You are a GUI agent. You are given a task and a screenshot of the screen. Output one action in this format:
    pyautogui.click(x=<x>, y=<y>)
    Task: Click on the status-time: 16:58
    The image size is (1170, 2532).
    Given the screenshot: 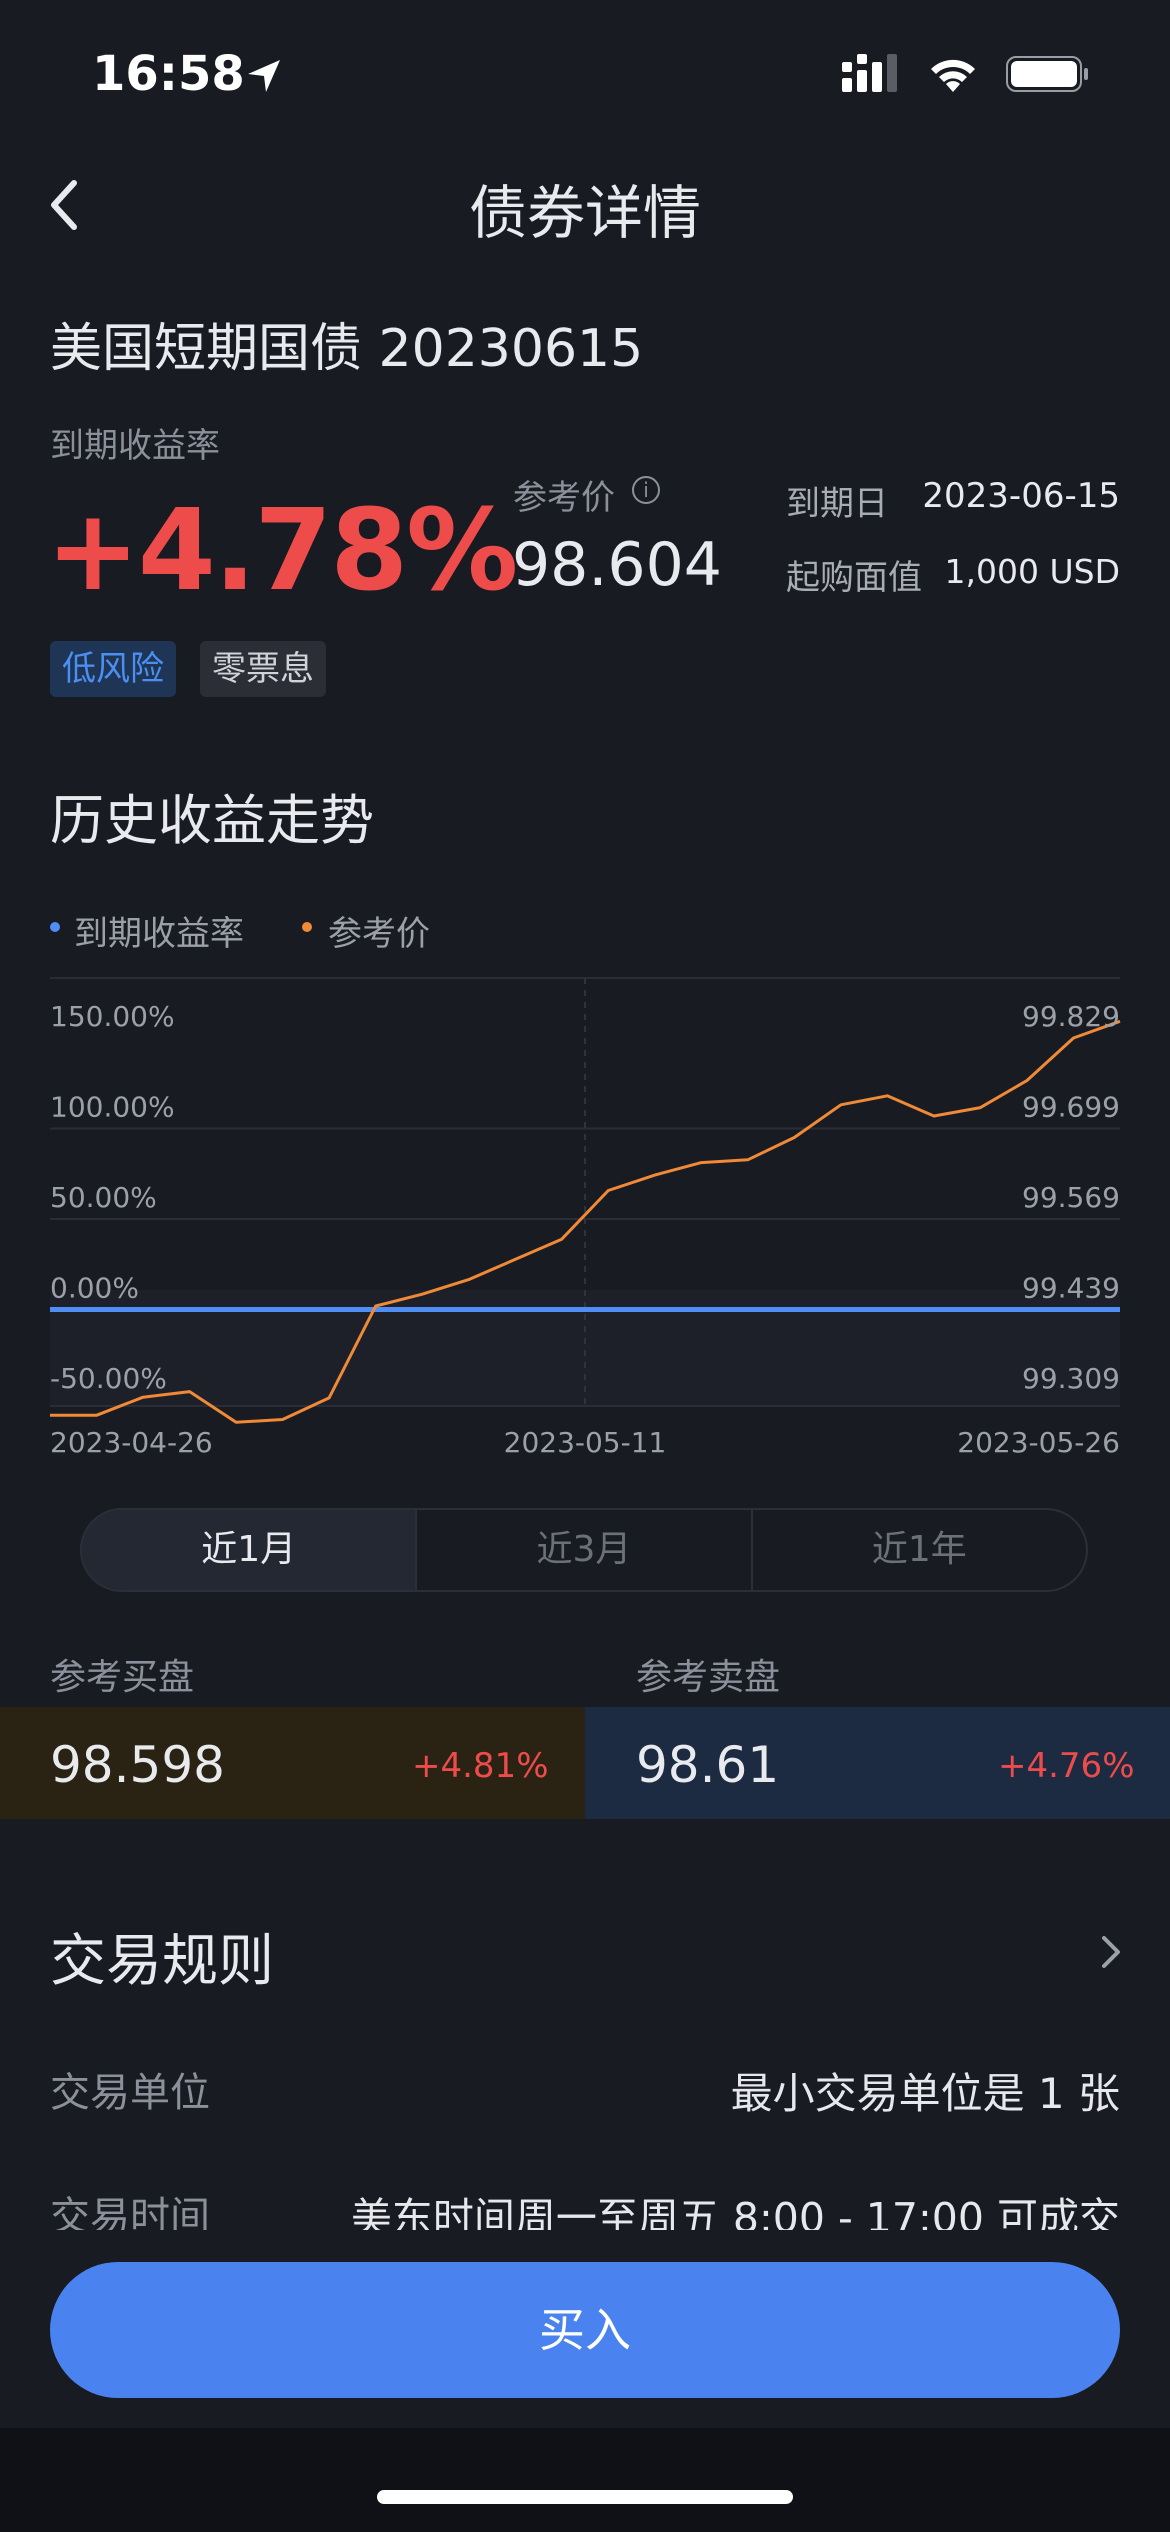 What is the action you would take?
    pyautogui.click(x=168, y=74)
    